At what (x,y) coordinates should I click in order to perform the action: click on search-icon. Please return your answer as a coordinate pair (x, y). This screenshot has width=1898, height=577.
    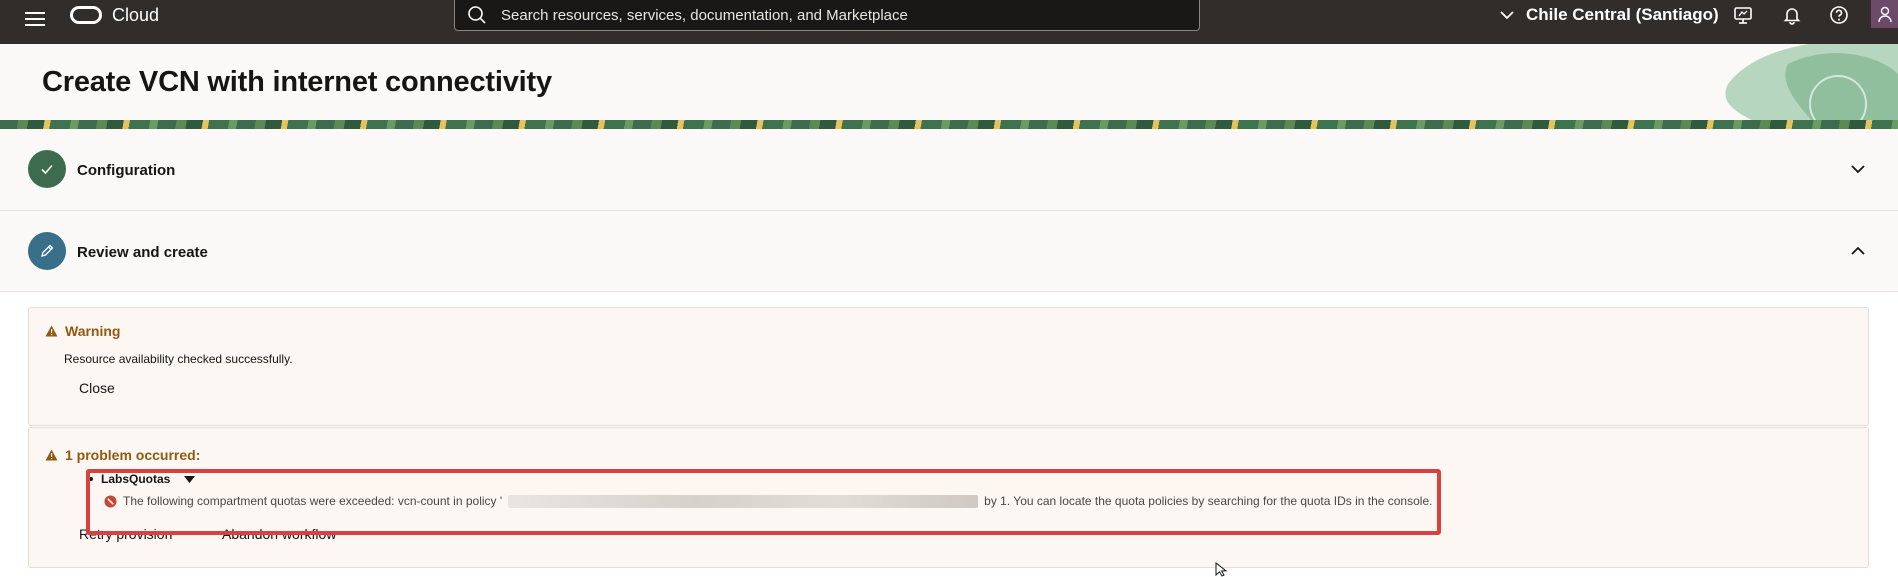
    Looking at the image, I should click on (477, 15).